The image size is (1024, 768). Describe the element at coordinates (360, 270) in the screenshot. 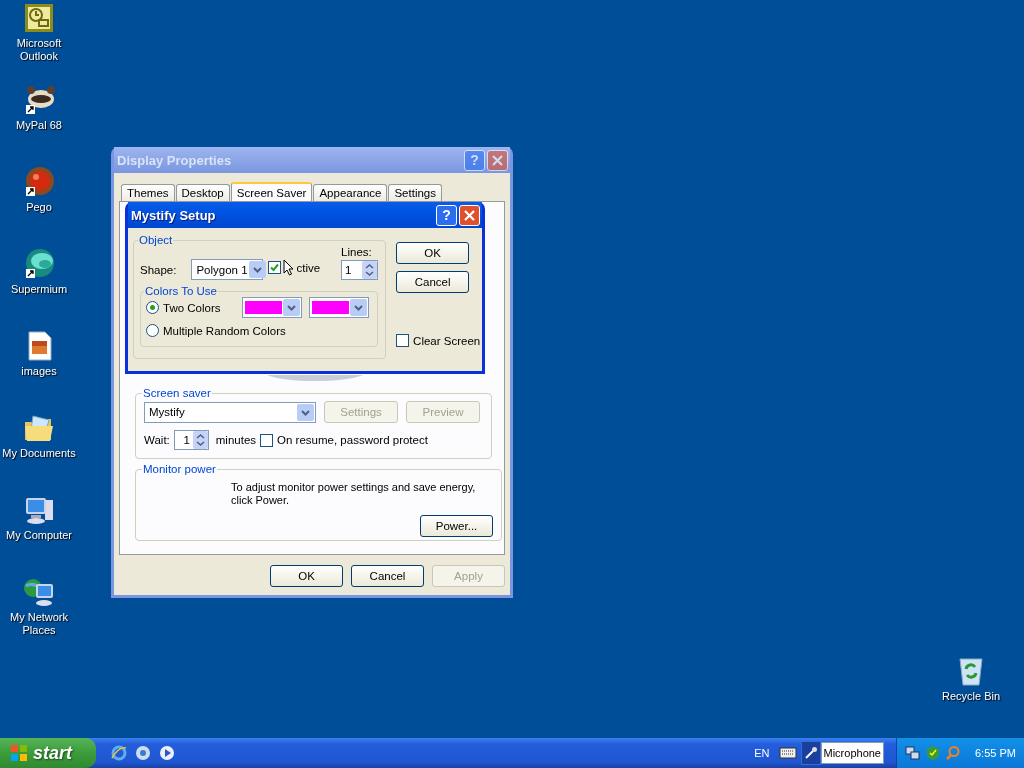

I see `lines-field: 1` at that location.